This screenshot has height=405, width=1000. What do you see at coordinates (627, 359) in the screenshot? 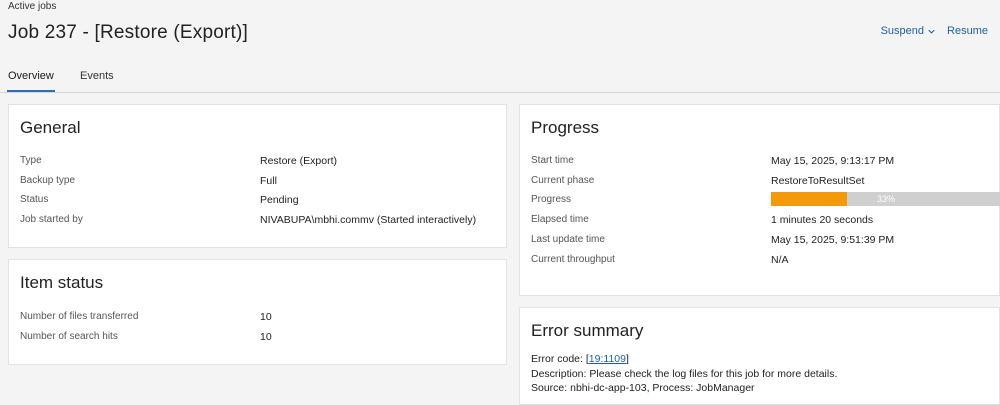
I see `error-code-suffix: ]` at bounding box center [627, 359].